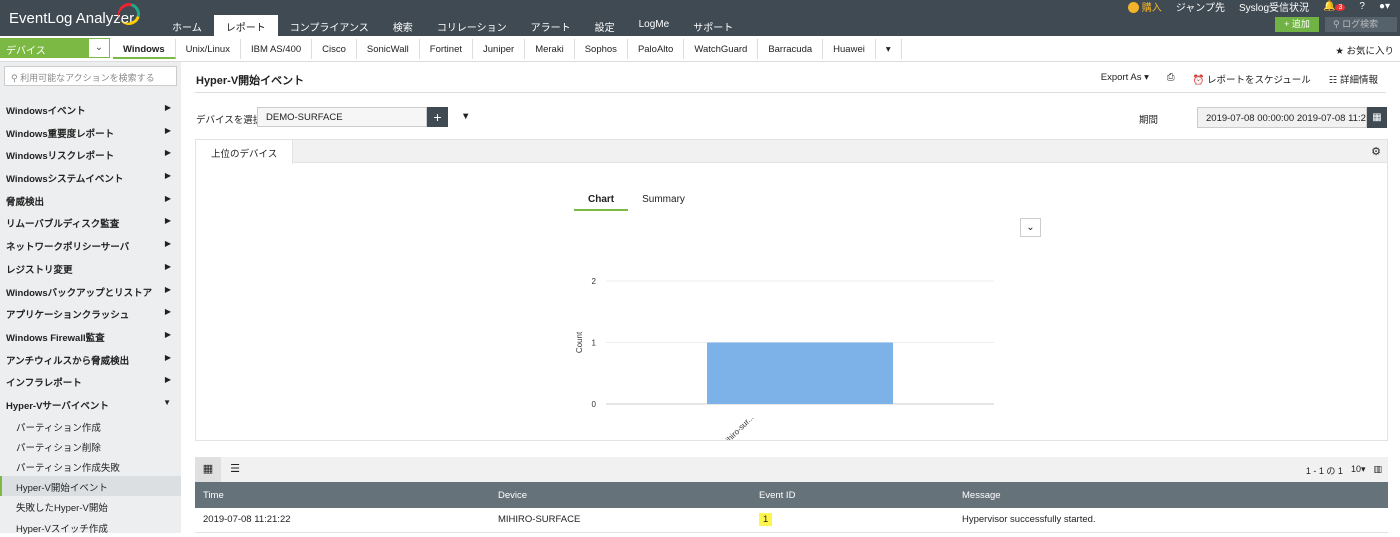  What do you see at coordinates (1200, 7) in the screenshot?
I see `jump-link: ジャンプ先` at bounding box center [1200, 7].